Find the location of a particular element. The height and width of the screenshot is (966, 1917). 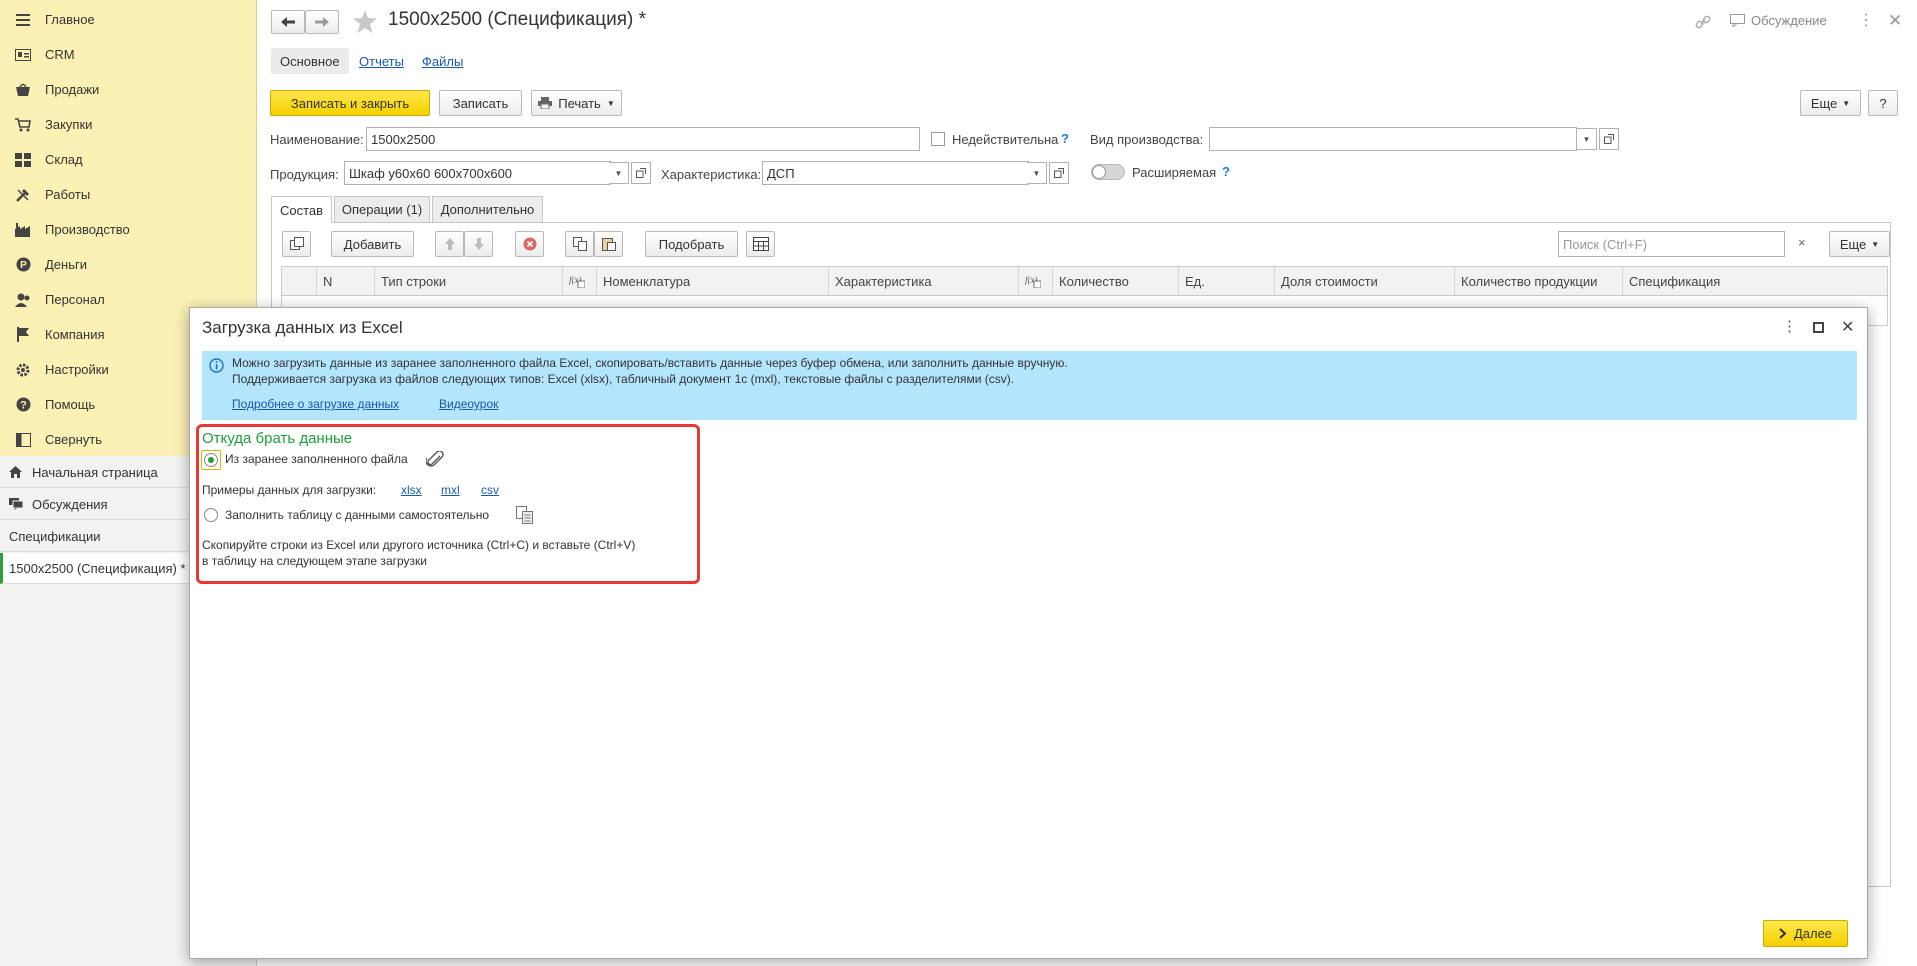

tab-operations: Операции (1) is located at coordinates (382, 209).